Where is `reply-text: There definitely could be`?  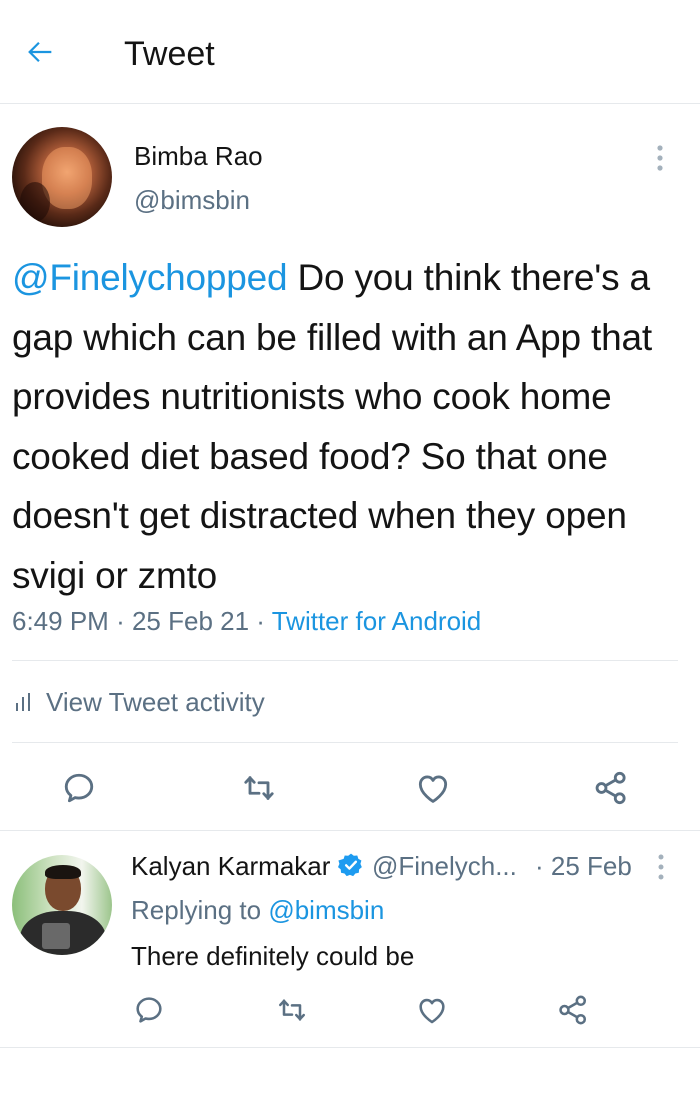 reply-text: There definitely could be is located at coordinates (273, 956).